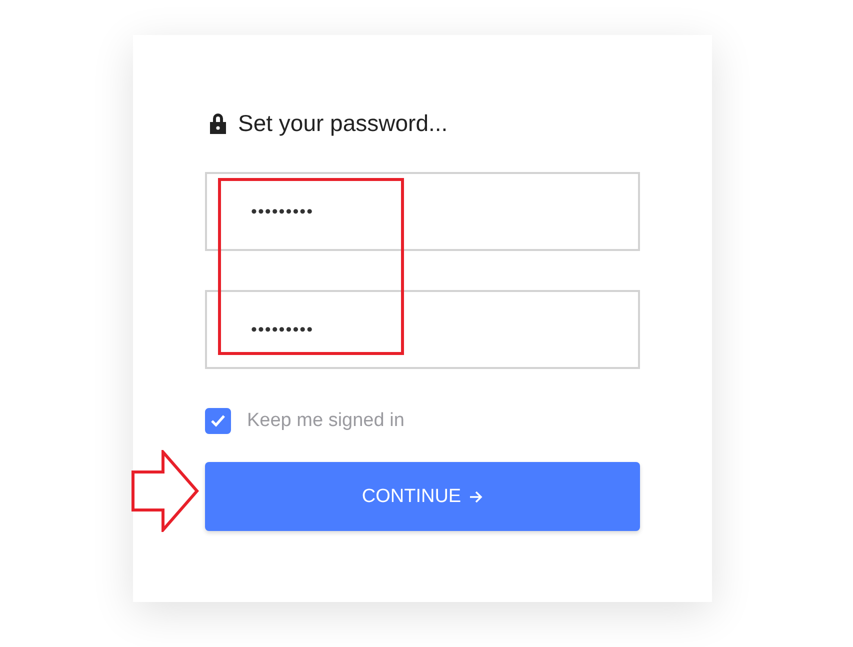  What do you see at coordinates (476, 497) in the screenshot?
I see `arrow-right-icon` at bounding box center [476, 497].